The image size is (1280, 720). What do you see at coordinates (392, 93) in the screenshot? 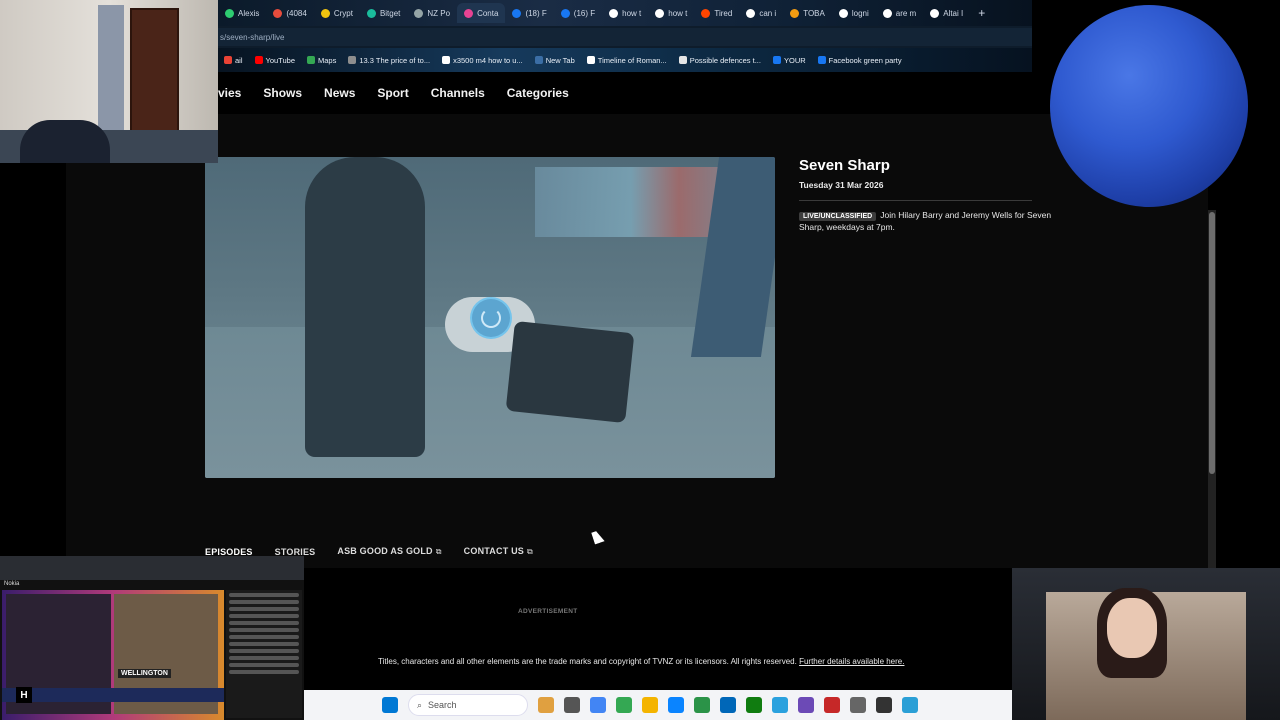
I see `site-nav-item: Sport` at bounding box center [392, 93].